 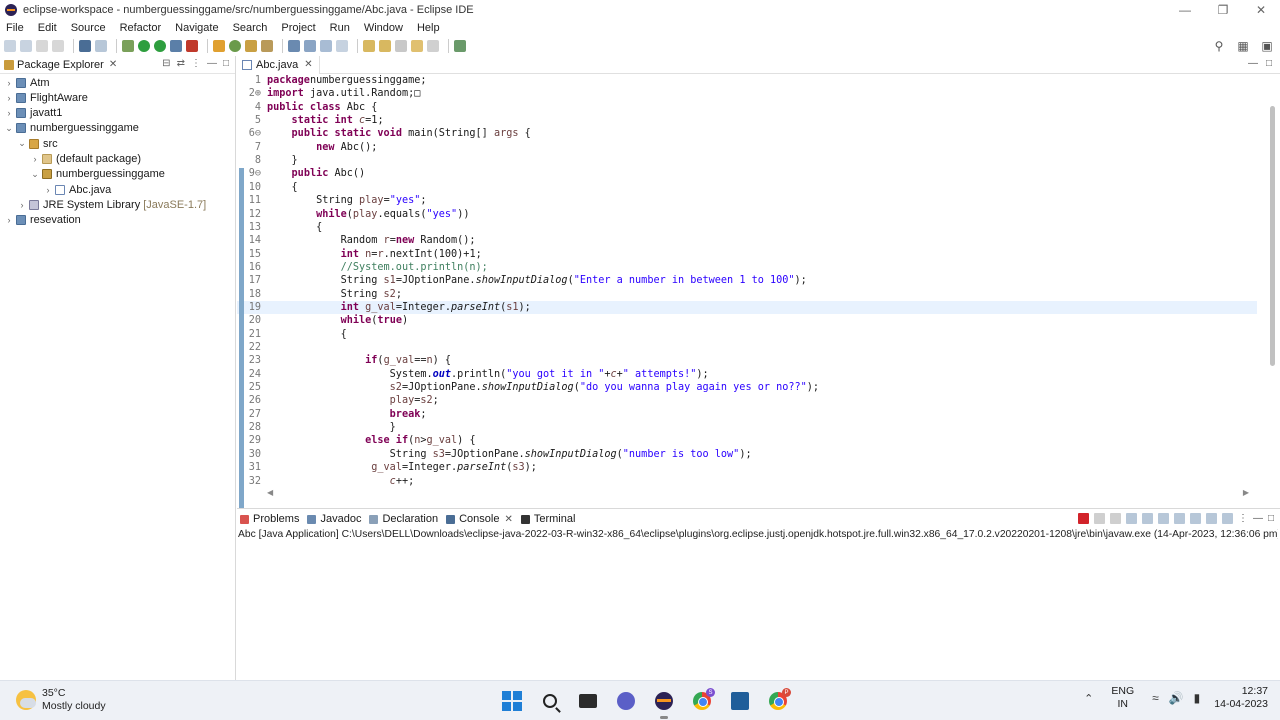 What do you see at coordinates (219, 46) in the screenshot?
I see `new-java-project-icon` at bounding box center [219, 46].